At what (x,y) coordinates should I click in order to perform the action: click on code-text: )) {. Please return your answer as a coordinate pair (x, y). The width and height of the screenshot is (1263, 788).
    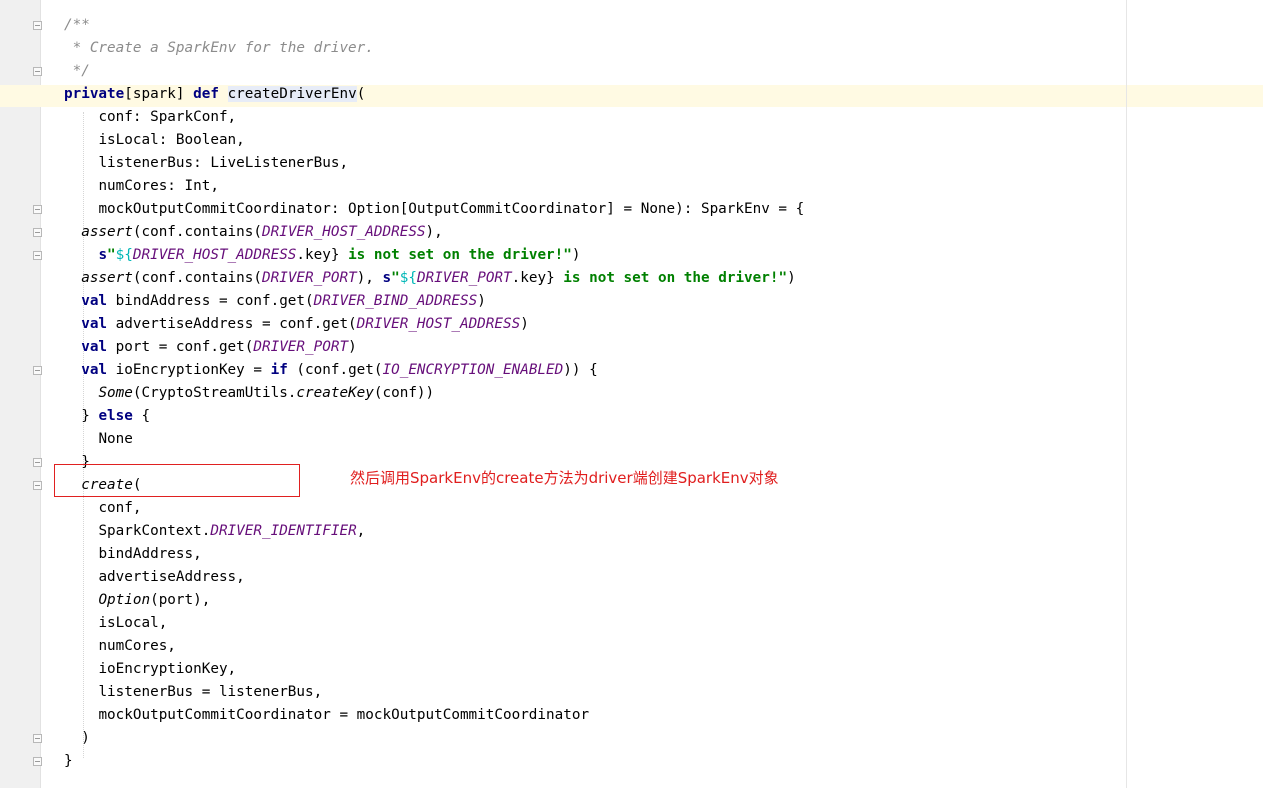
    Looking at the image, I should click on (580, 370).